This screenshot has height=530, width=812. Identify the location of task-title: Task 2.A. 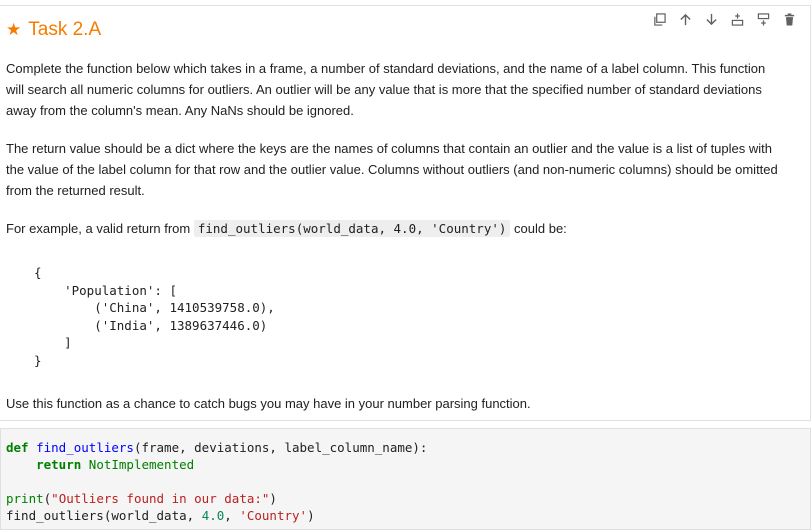
(65, 29).